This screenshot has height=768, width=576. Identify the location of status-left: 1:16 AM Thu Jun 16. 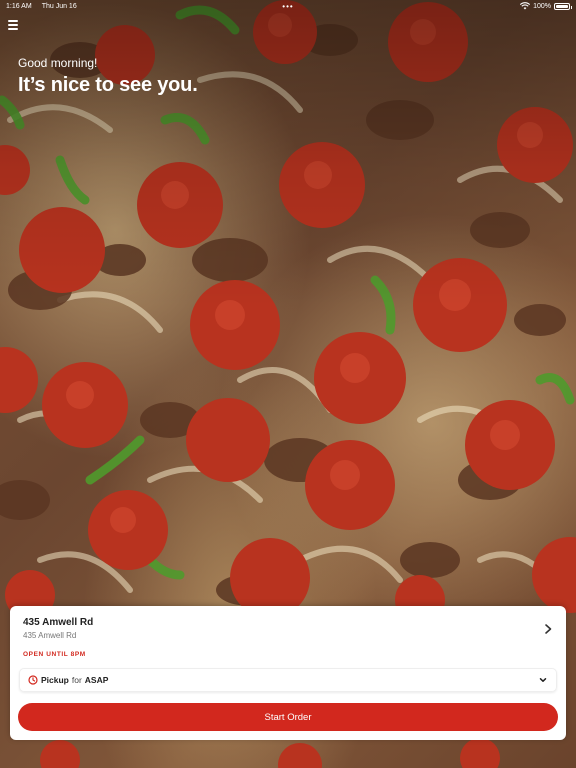
(41, 6).